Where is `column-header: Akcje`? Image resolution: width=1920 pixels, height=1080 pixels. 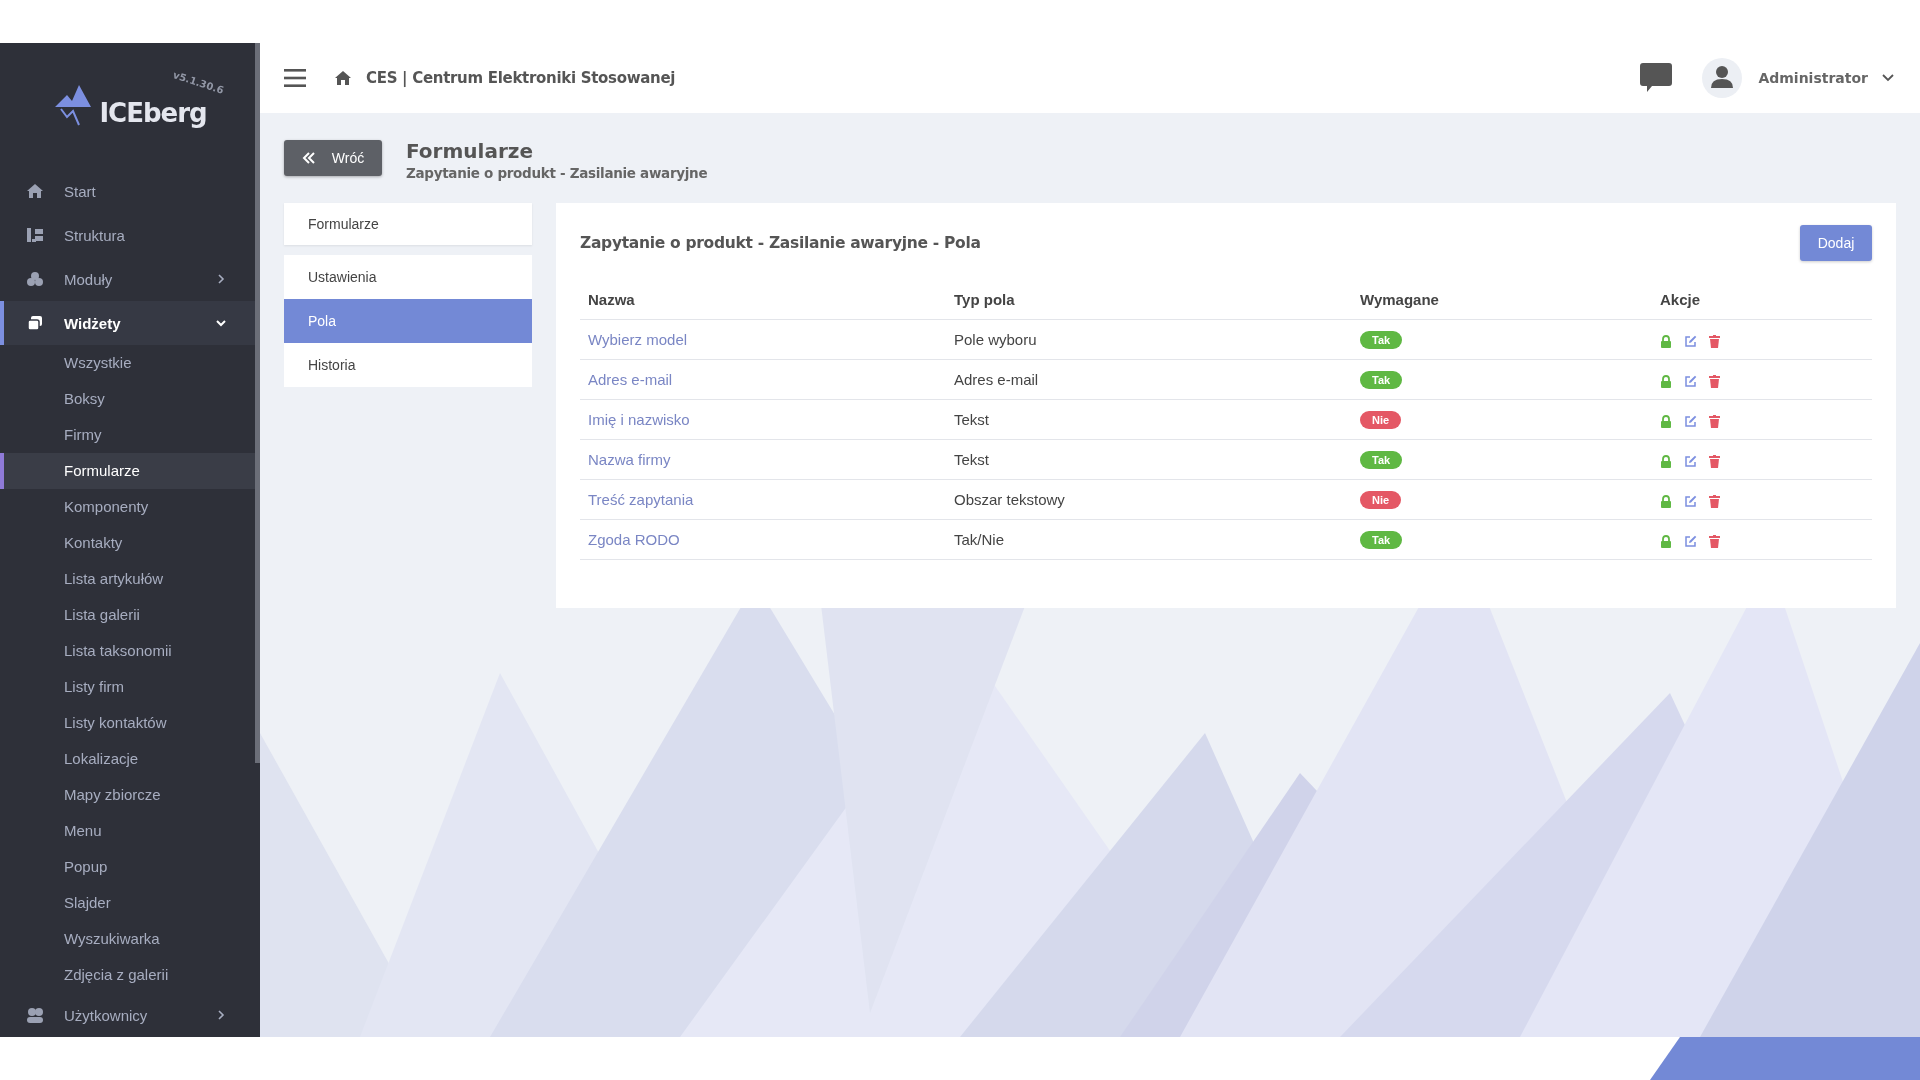 column-header: Akcje is located at coordinates (1680, 299).